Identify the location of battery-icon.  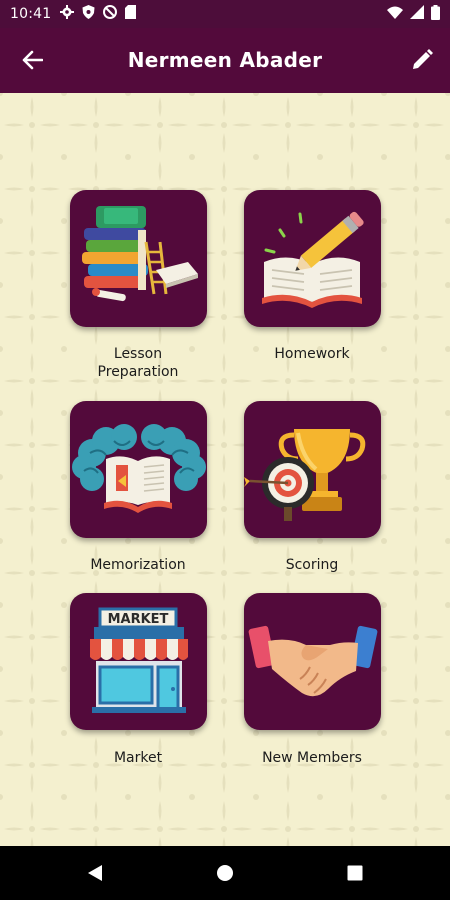
(435, 14).